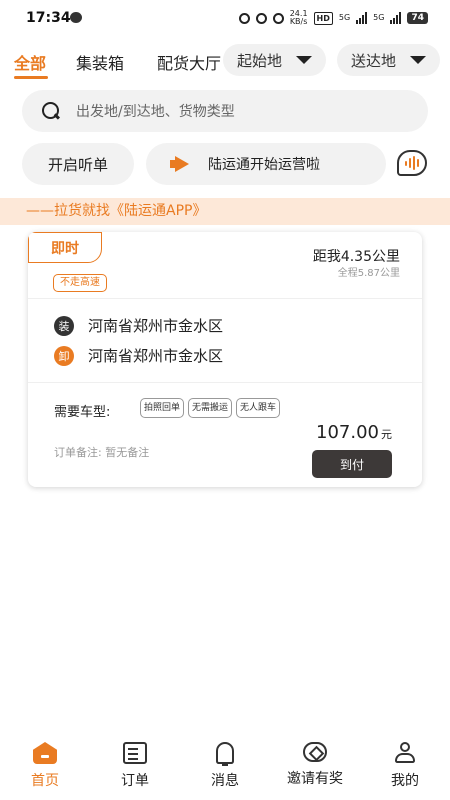  Describe the element at coordinates (78, 164) in the screenshot. I see `start-listening-button: 开启听单` at that location.